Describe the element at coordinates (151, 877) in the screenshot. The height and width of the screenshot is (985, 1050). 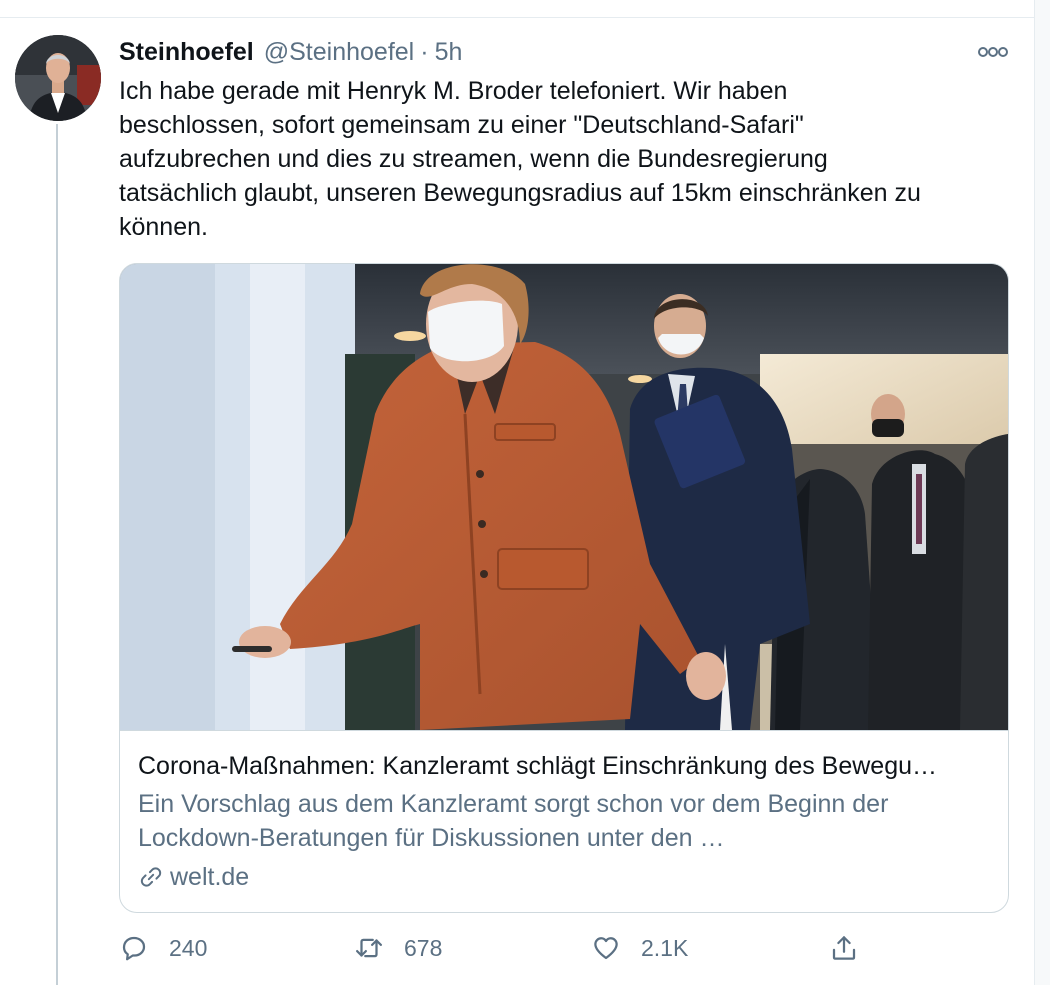
I see `link-icon` at that location.